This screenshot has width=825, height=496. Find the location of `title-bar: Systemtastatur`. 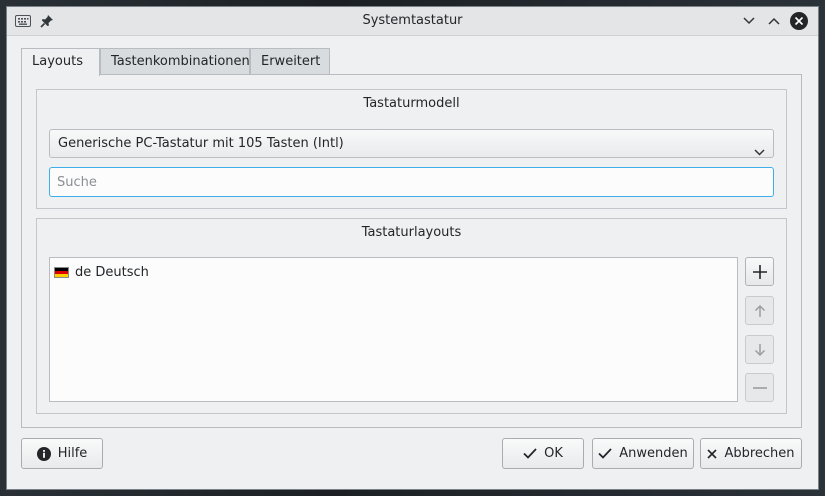

title-bar: Systemtastatur is located at coordinates (412, 21).